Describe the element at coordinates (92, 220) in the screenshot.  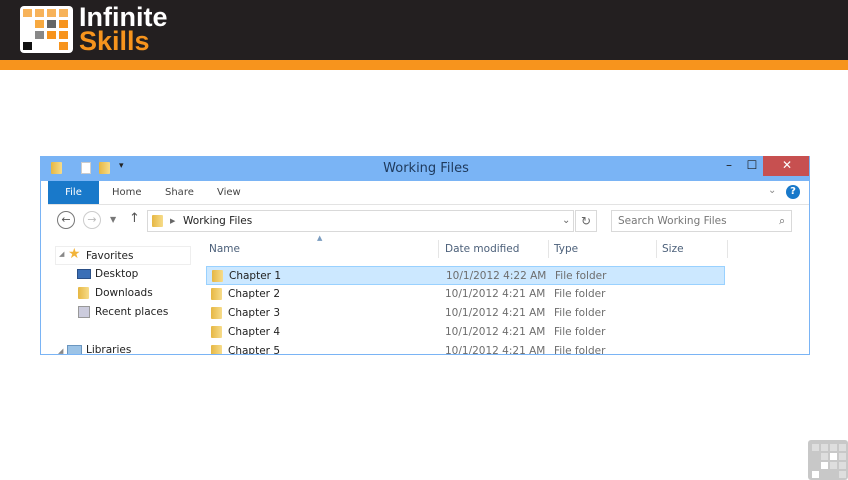
I see `forward-button: →` at that location.